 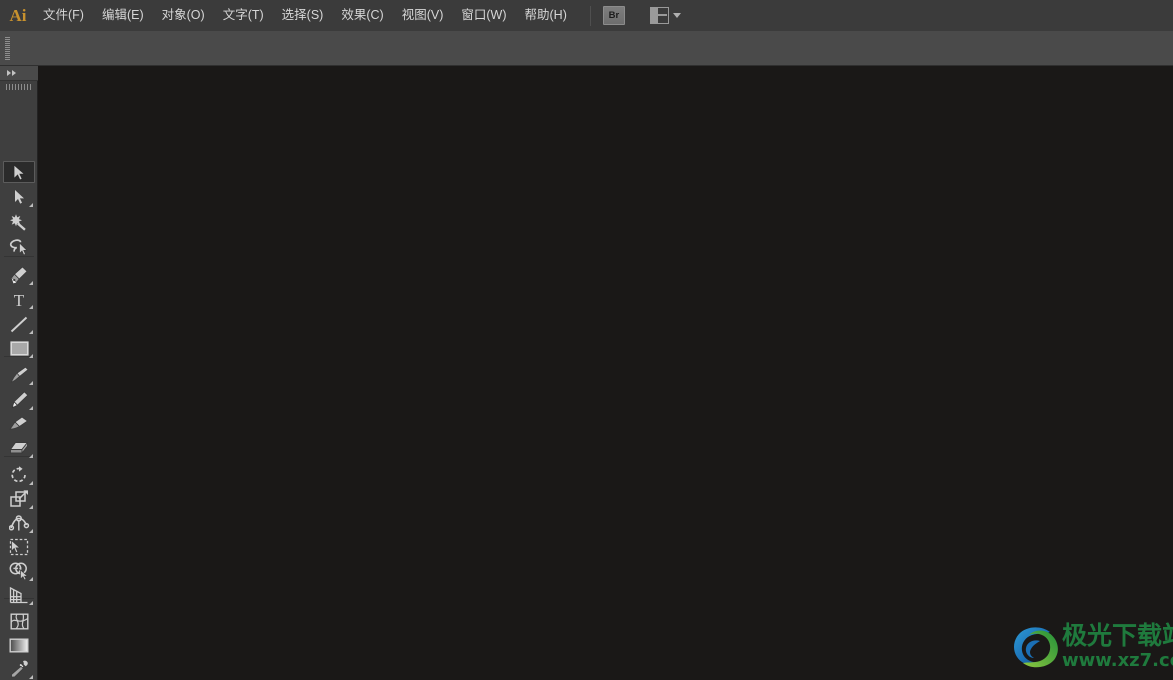 What do you see at coordinates (546, 15) in the screenshot?
I see `menu-item-help: 帮助(H)` at bounding box center [546, 15].